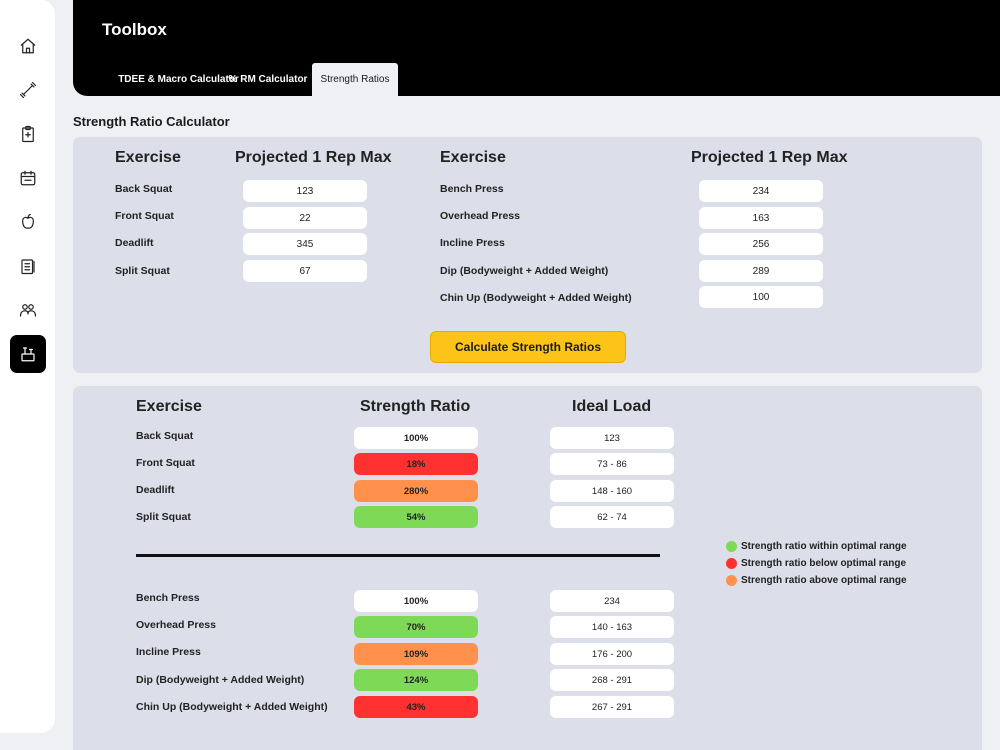 The width and height of the screenshot is (1000, 750). What do you see at coordinates (176, 625) in the screenshot?
I see `result-label-overhead-press: Overhead Press` at bounding box center [176, 625].